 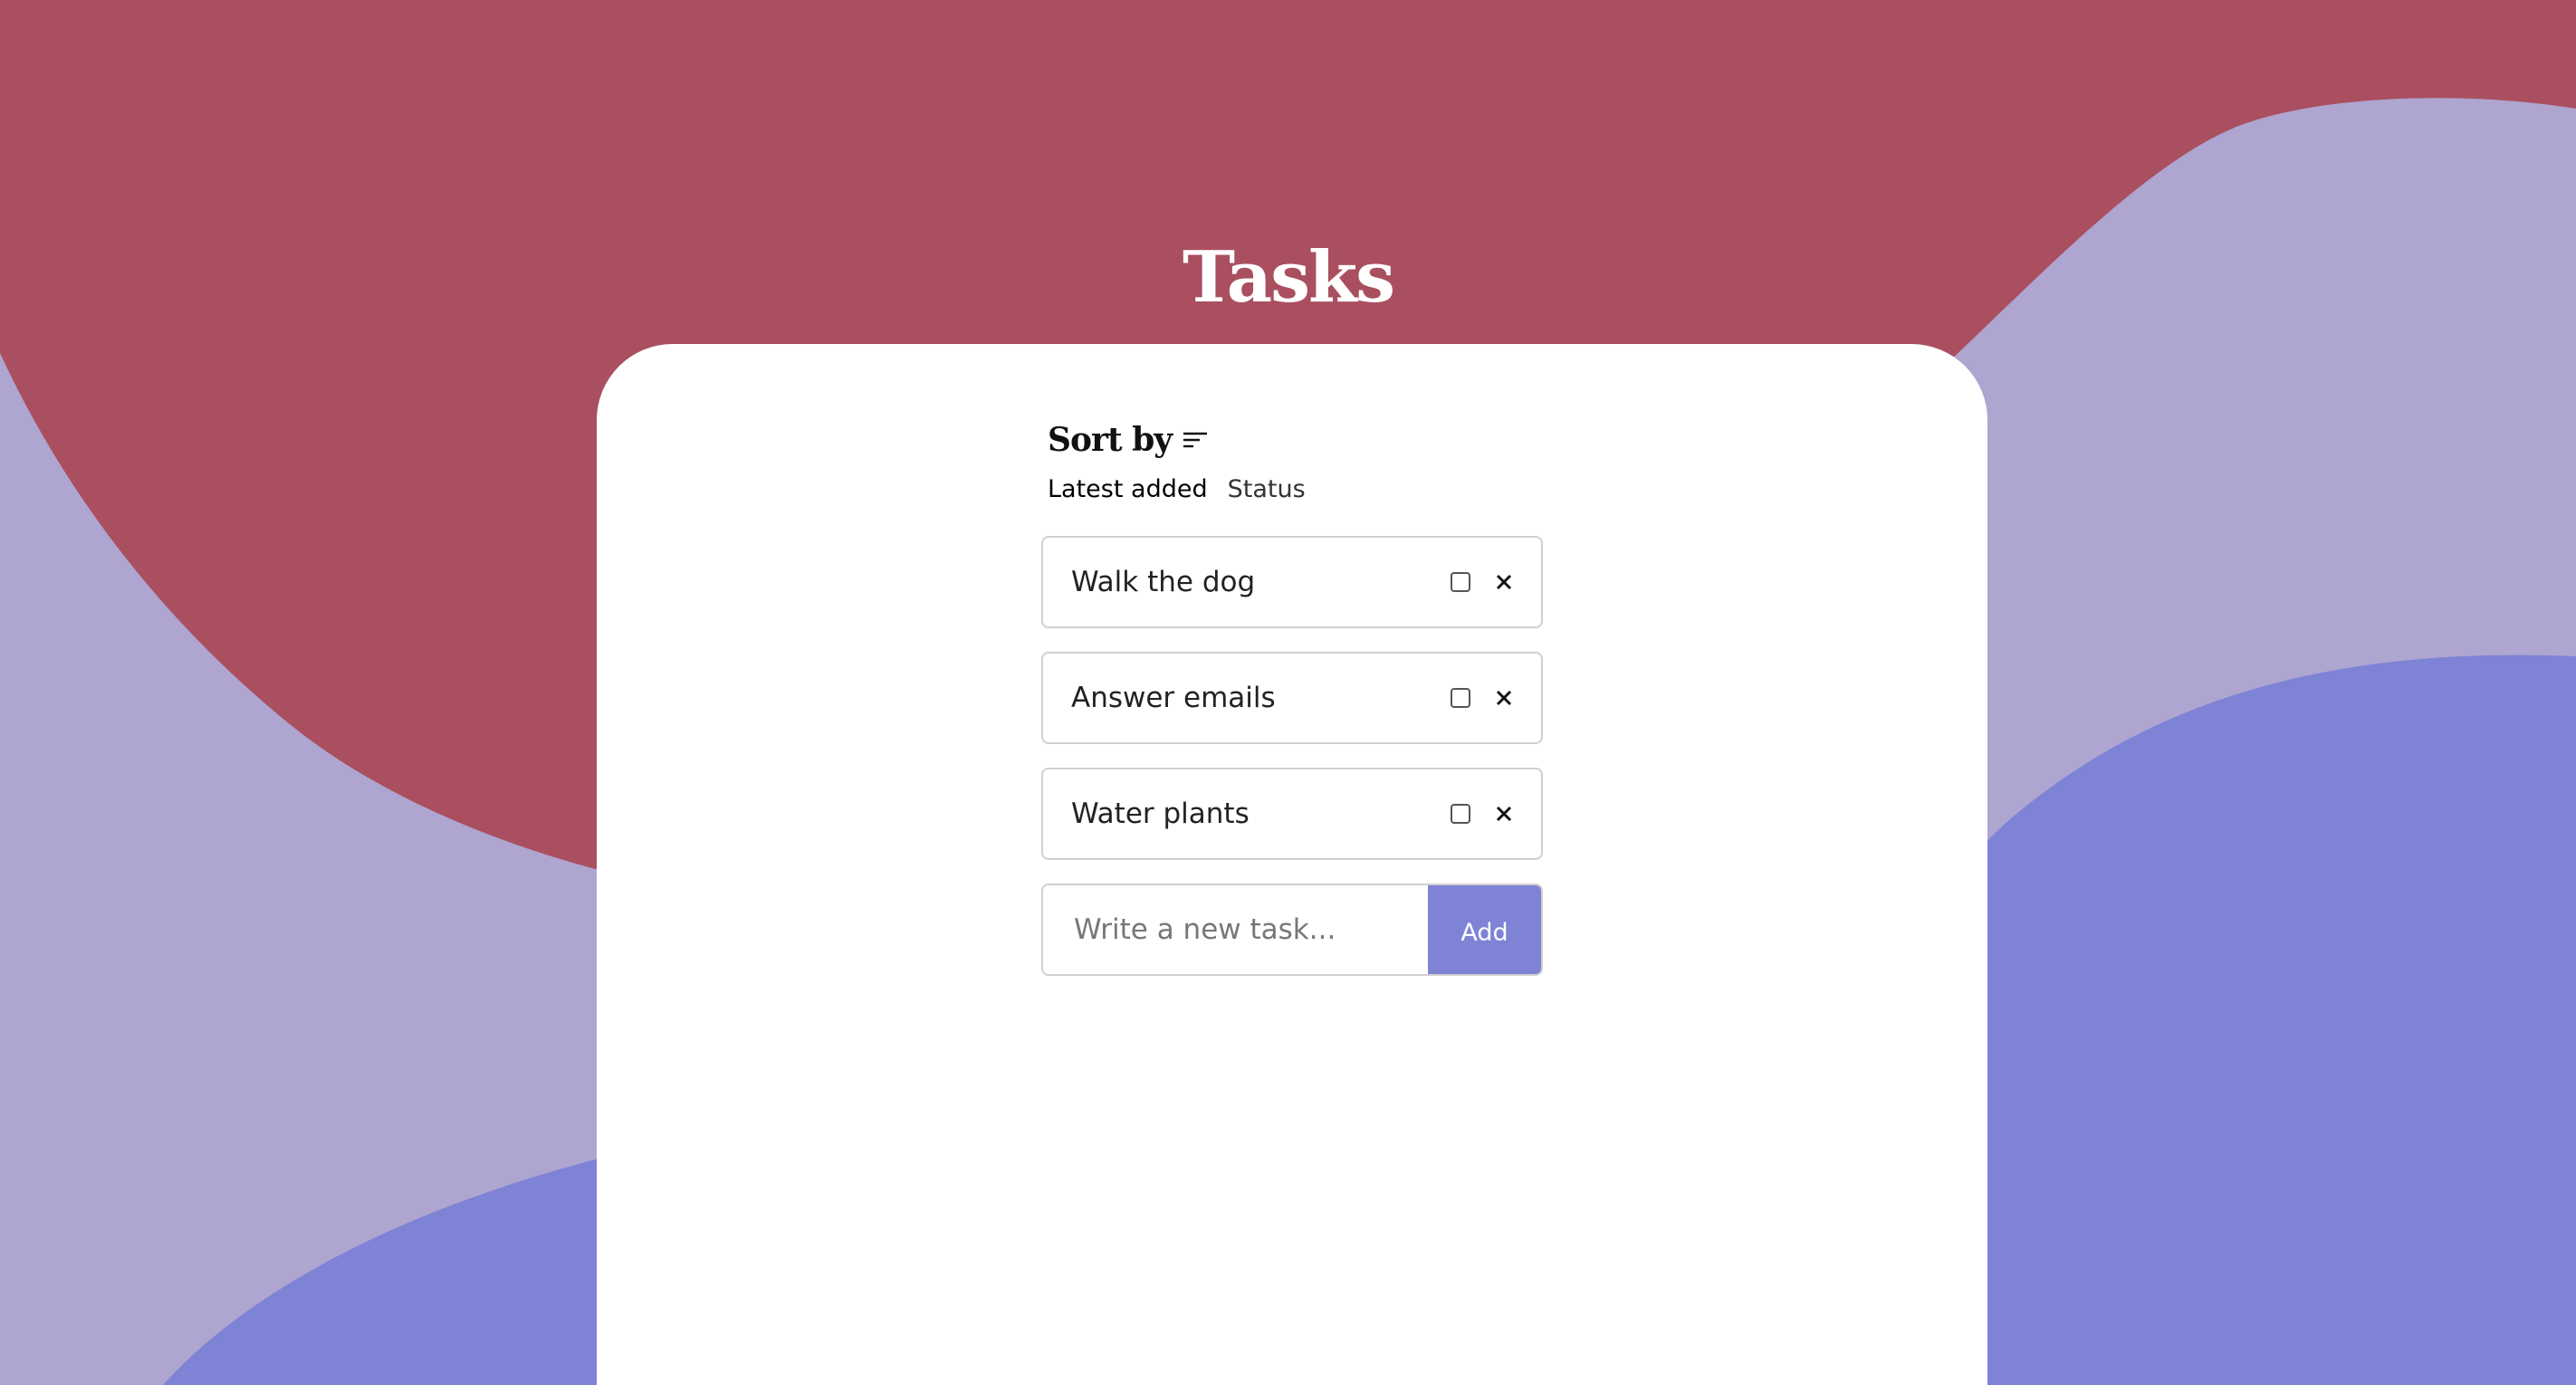 What do you see at coordinates (1160, 814) in the screenshot?
I see `task-label: Water plants` at bounding box center [1160, 814].